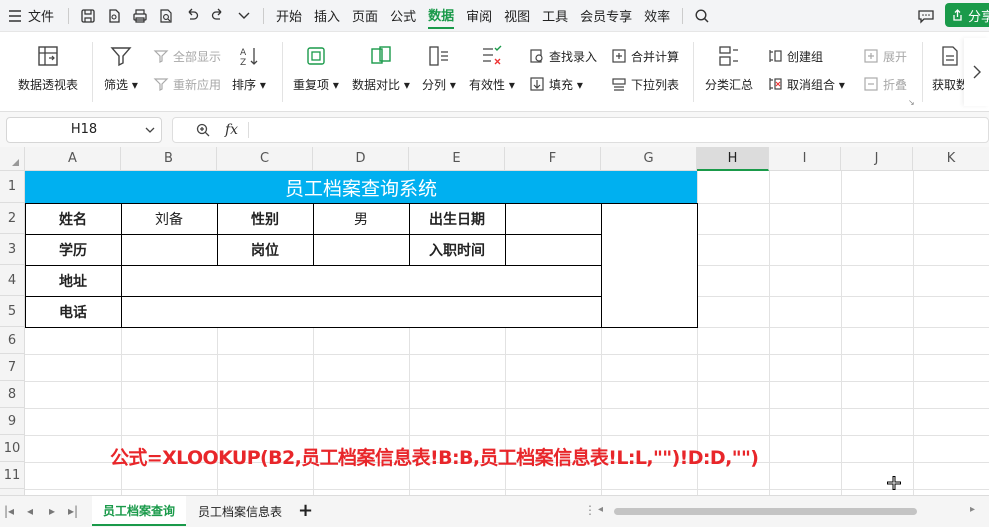  I want to click on undo-icon, so click(192, 15).